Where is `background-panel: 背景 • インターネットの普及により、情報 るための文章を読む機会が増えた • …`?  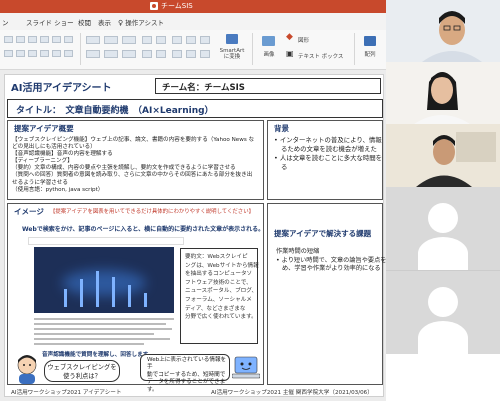
background-panel: 背景 • インターネットの普及により、情報 るための文章を読む機会が増えた • … is located at coordinates (325, 160).